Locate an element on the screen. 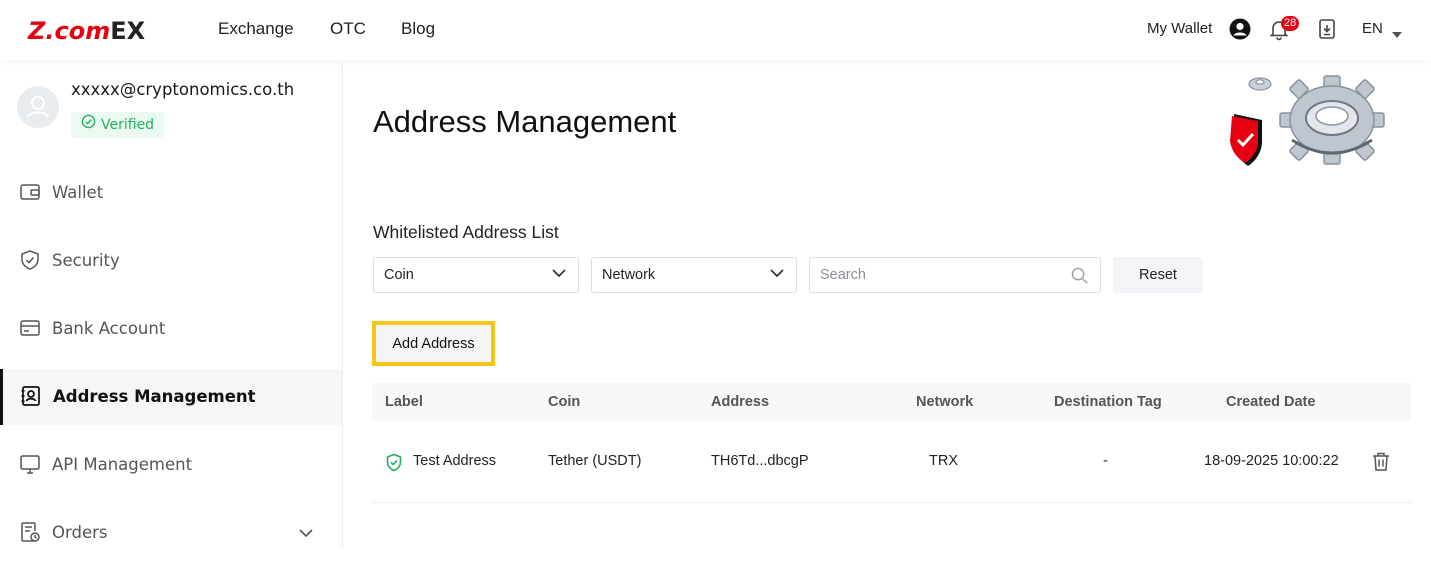 This screenshot has width=1431, height=561. notification-badge: 28 is located at coordinates (1290, 23).